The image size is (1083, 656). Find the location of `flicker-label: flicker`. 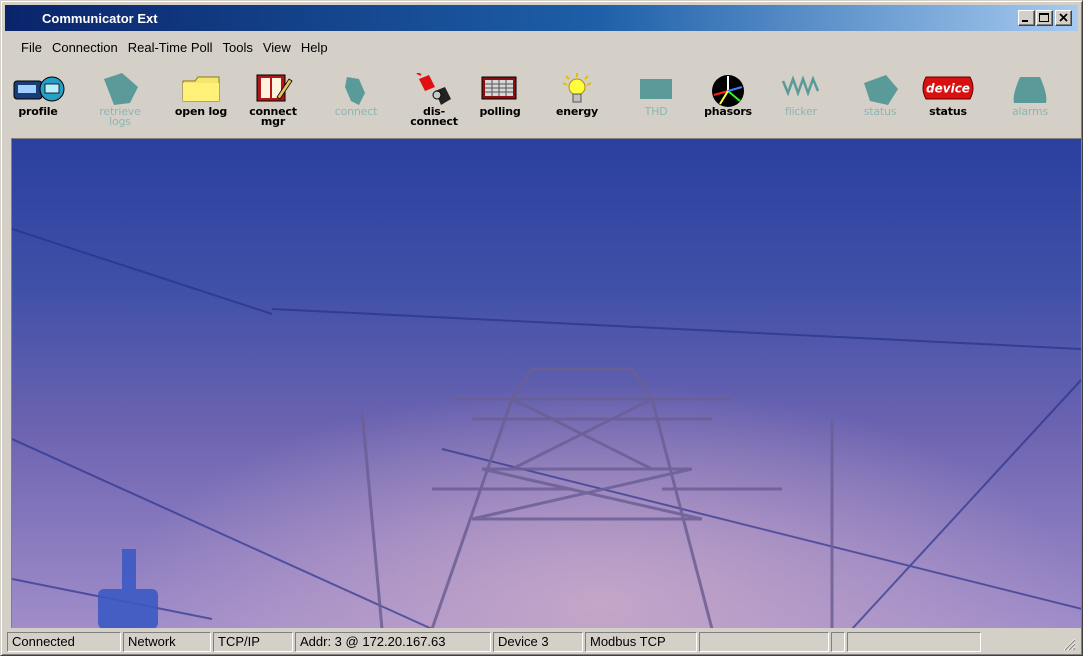

flicker-label: flicker is located at coordinates (801, 111).